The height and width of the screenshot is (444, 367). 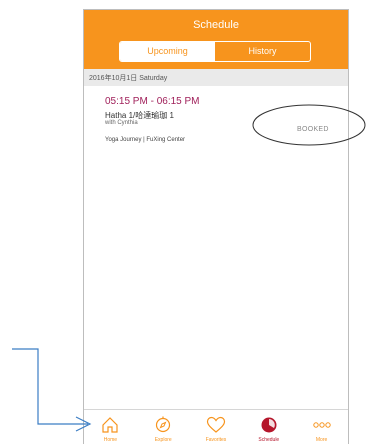 I want to click on tab-explore-label: Explore, so click(x=163, y=440).